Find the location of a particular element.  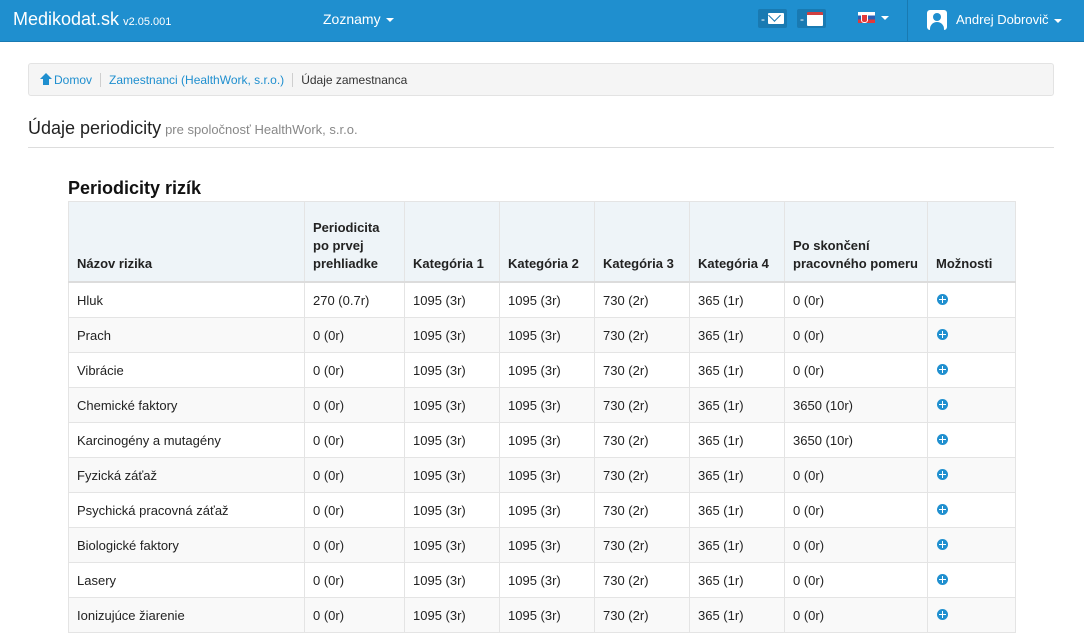

cell-risk-name: Hluk is located at coordinates (186, 299).